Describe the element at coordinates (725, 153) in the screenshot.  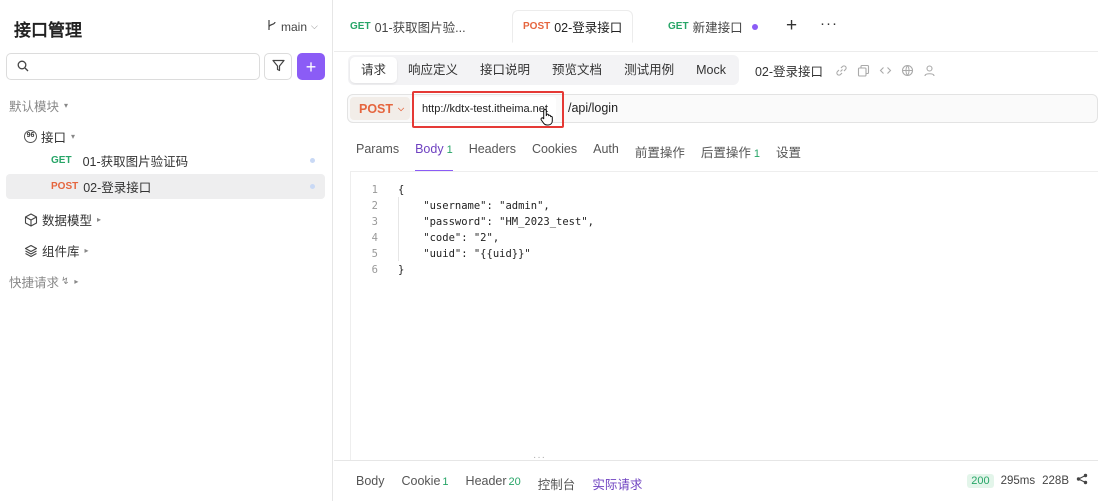
I see `tab-label: 后置操作` at that location.